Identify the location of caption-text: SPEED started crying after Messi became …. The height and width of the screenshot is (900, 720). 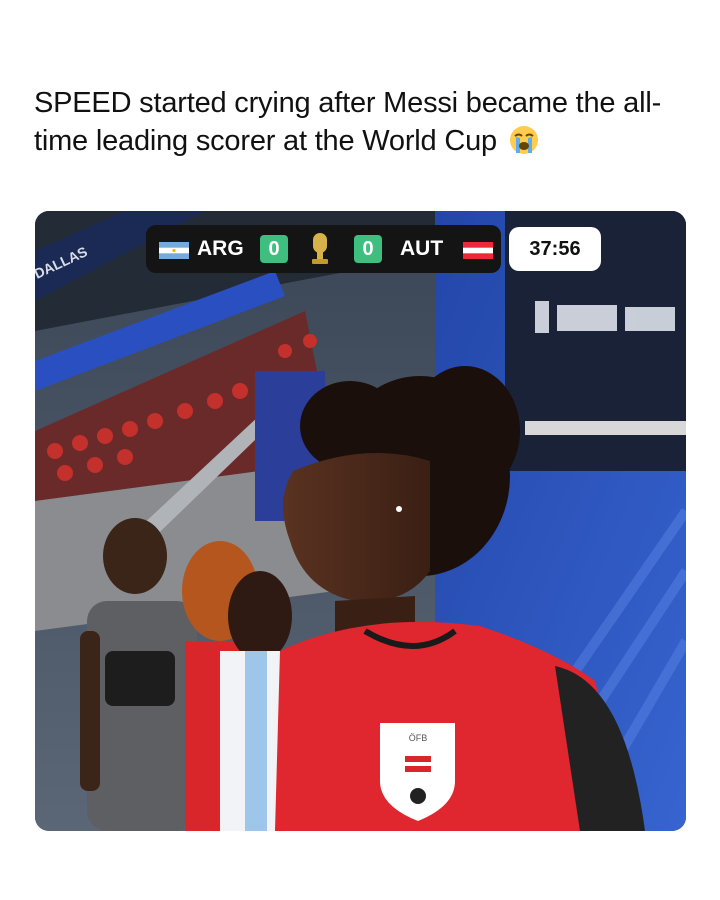
(348, 122).